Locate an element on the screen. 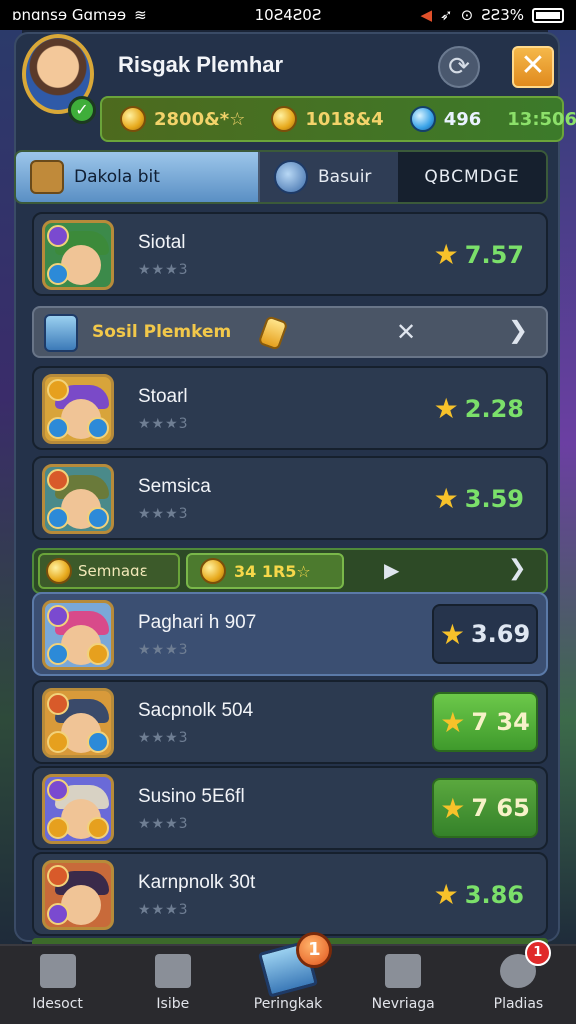 Image resolution: width=576 pixels, height=1024 pixels. signal-icon: ◀ is located at coordinates (426, 15).